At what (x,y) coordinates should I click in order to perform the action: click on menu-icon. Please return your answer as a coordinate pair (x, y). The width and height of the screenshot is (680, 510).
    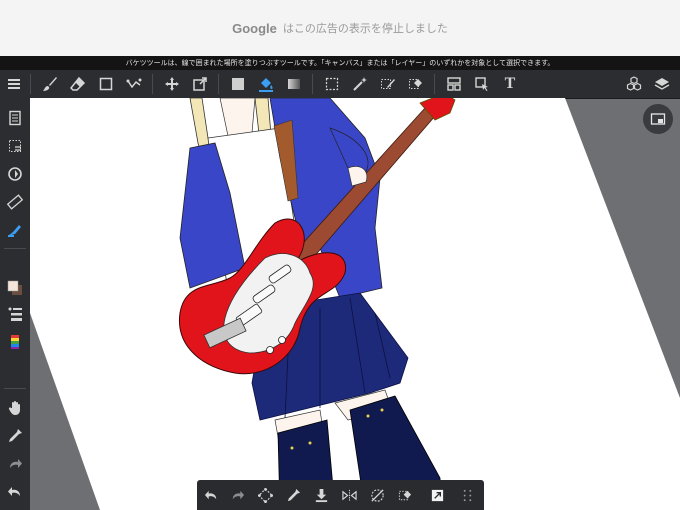
    Looking at the image, I should click on (14, 84).